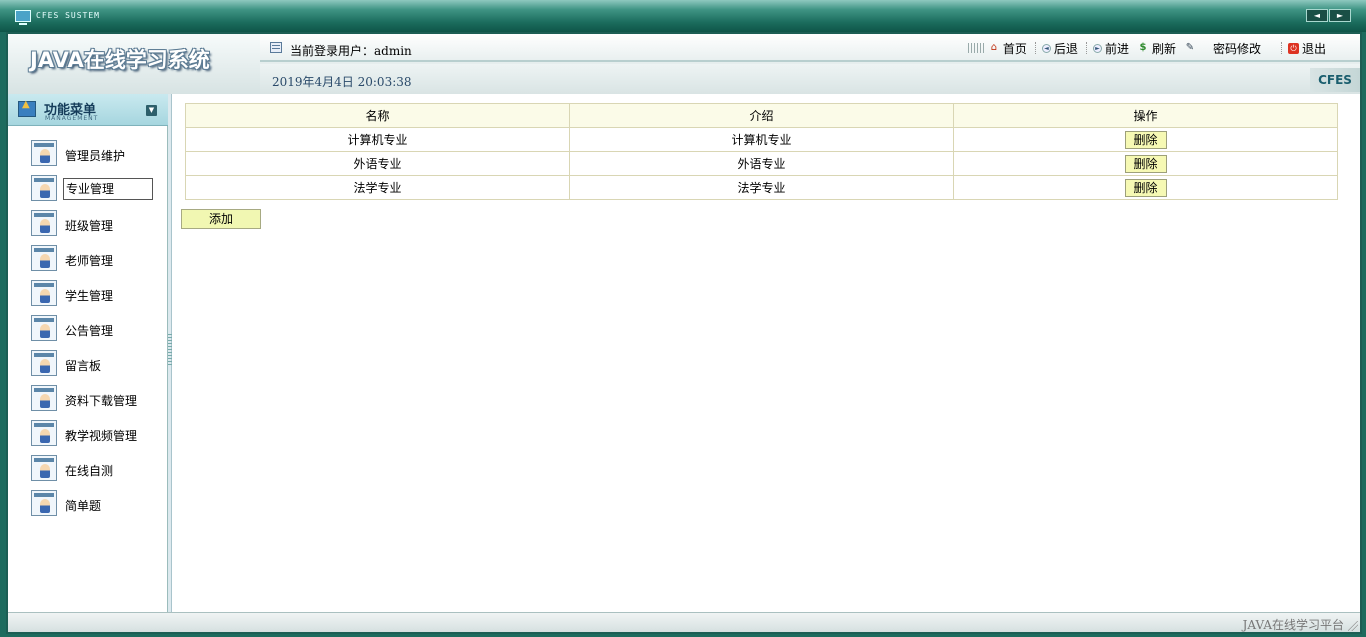 The width and height of the screenshot is (1366, 637). I want to click on system-title: CFES SUSTEM, so click(68, 15).